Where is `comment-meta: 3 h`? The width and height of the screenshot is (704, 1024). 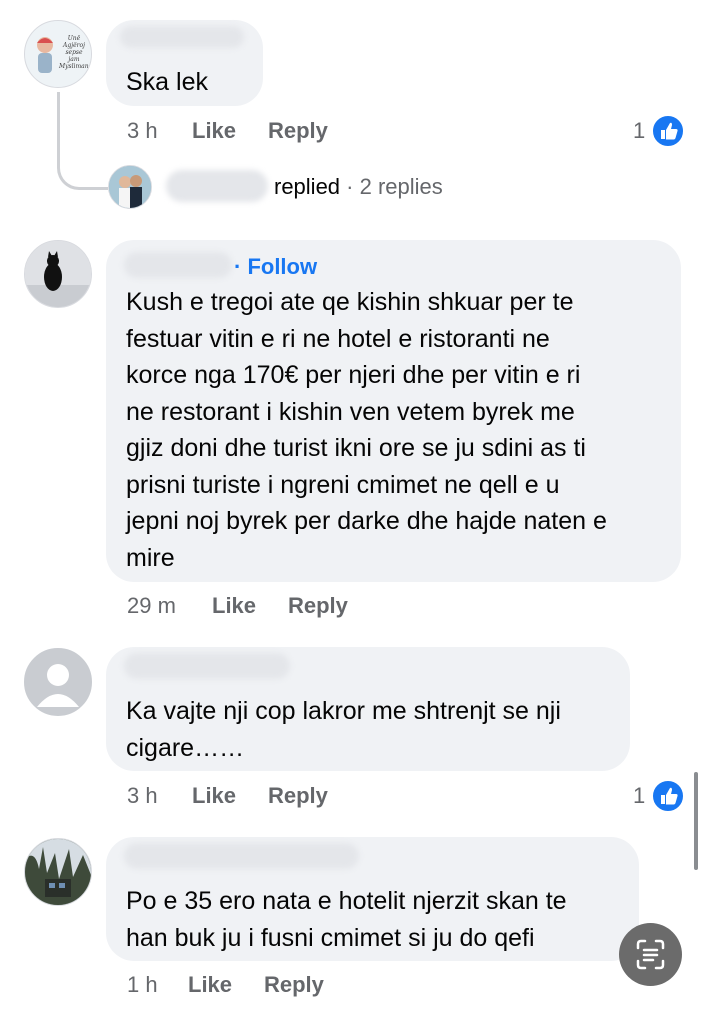
comment-meta: 3 h is located at coordinates (142, 131).